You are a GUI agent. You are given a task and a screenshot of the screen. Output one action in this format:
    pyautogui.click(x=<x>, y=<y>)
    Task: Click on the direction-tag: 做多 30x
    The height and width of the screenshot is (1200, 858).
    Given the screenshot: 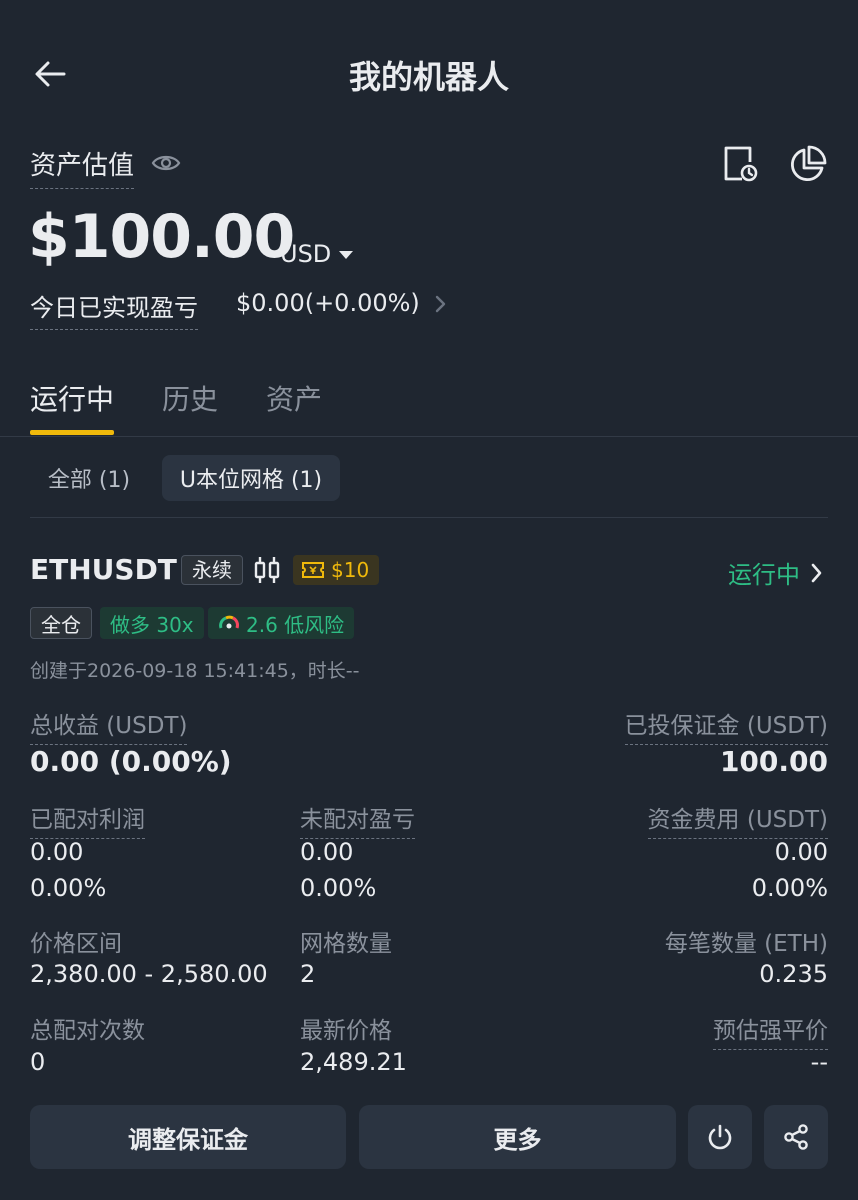 What is the action you would take?
    pyautogui.click(x=152, y=623)
    